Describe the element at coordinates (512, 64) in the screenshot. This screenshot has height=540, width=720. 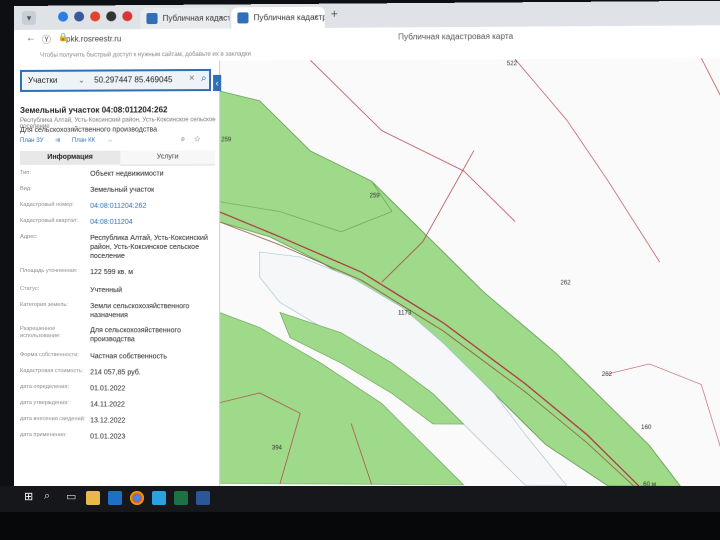
I see `map-label: 522` at that location.